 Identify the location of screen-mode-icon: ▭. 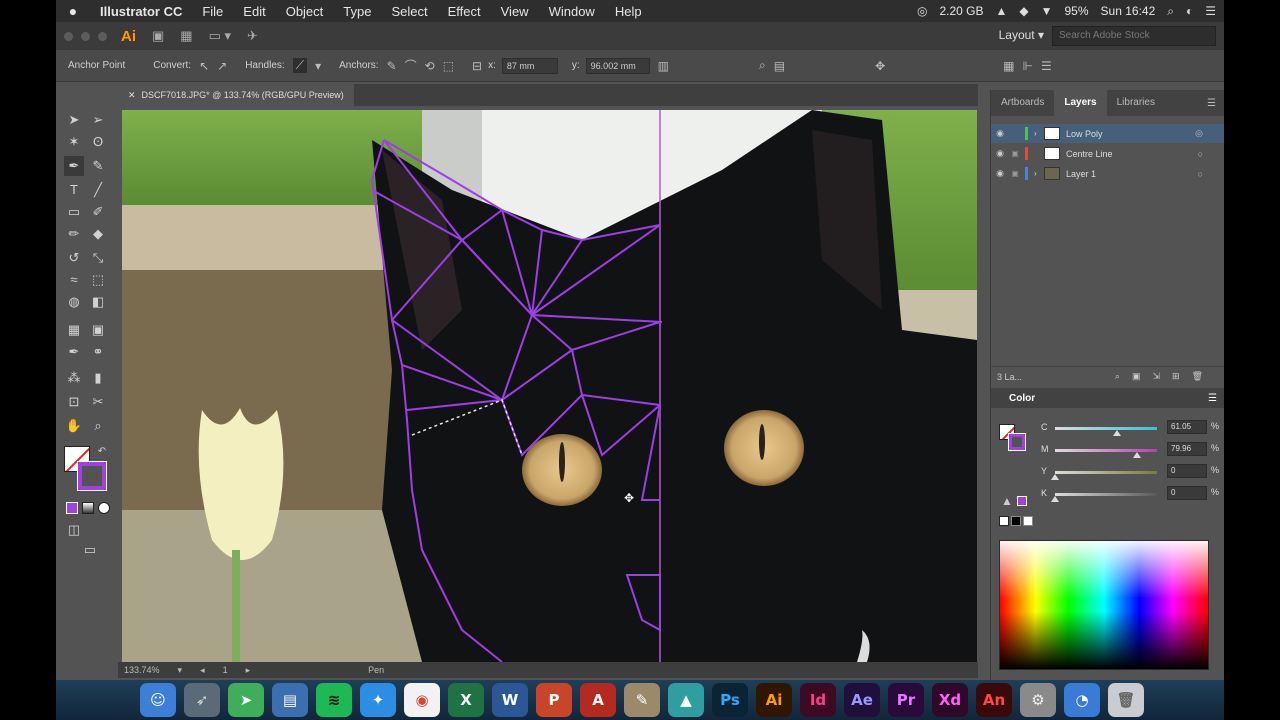
(90, 550).